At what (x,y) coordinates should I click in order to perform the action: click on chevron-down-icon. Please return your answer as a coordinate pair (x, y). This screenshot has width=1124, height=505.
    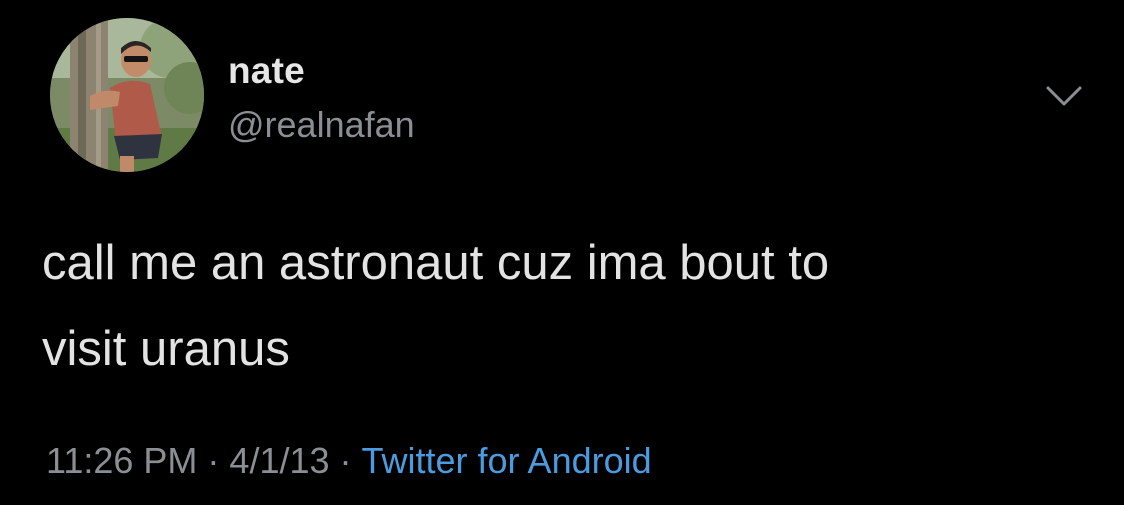
    Looking at the image, I should click on (1064, 96).